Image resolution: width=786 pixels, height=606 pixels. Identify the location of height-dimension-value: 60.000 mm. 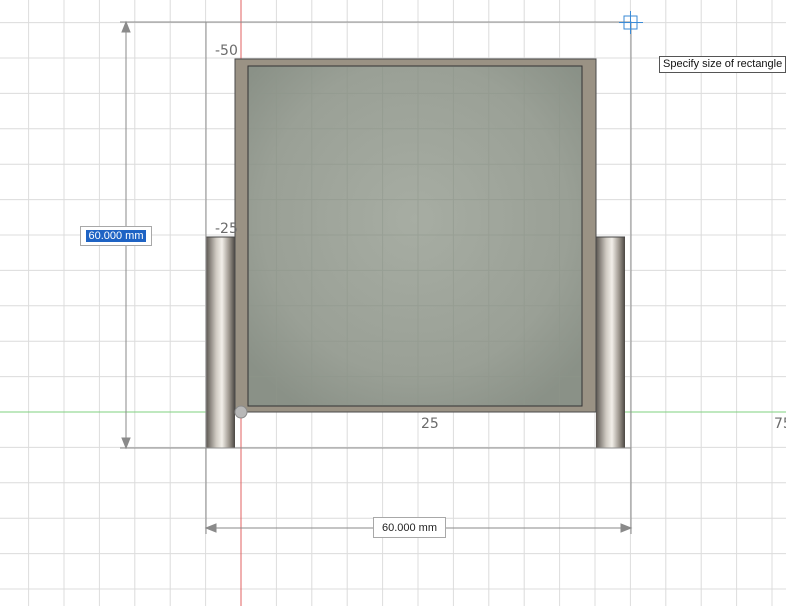
(116, 236).